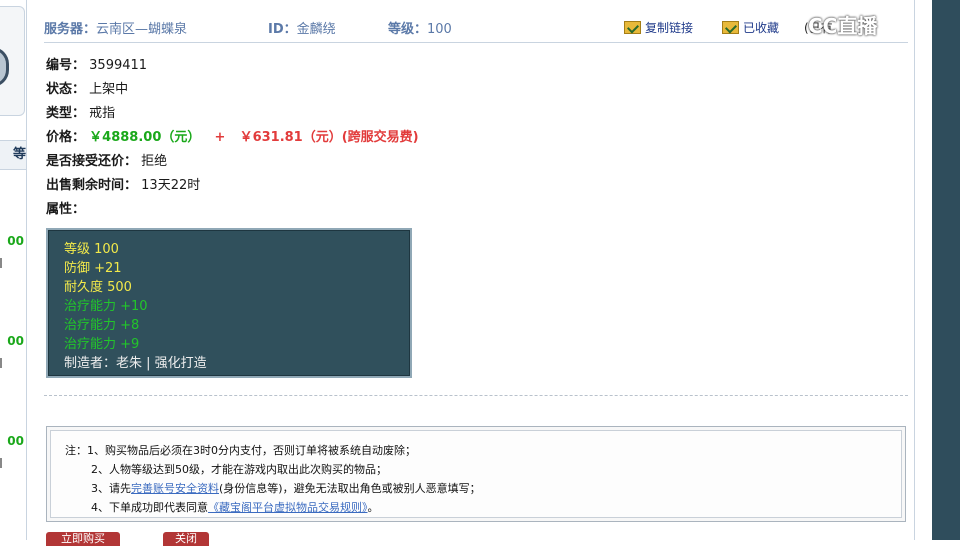  What do you see at coordinates (145, 137) in the screenshot?
I see `price-value: ￥4888.00（元）` at bounding box center [145, 137].